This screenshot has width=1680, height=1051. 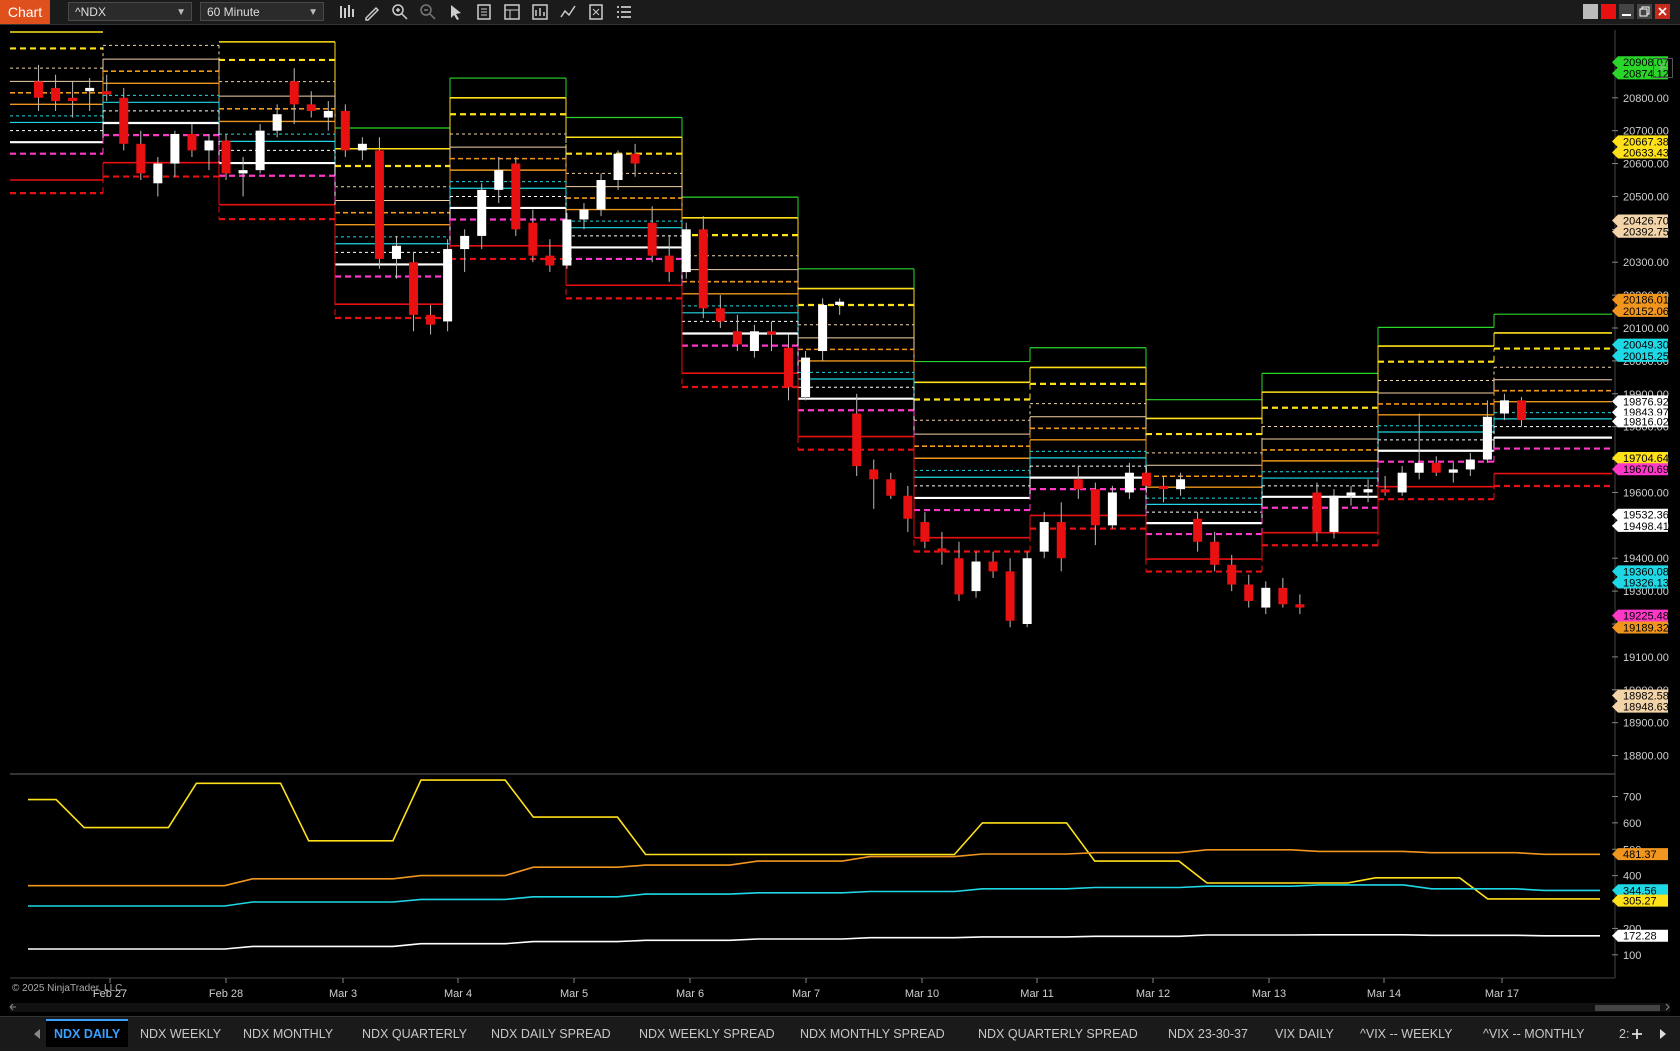 What do you see at coordinates (1663, 68) in the screenshot?
I see `panel-f-button: F` at bounding box center [1663, 68].